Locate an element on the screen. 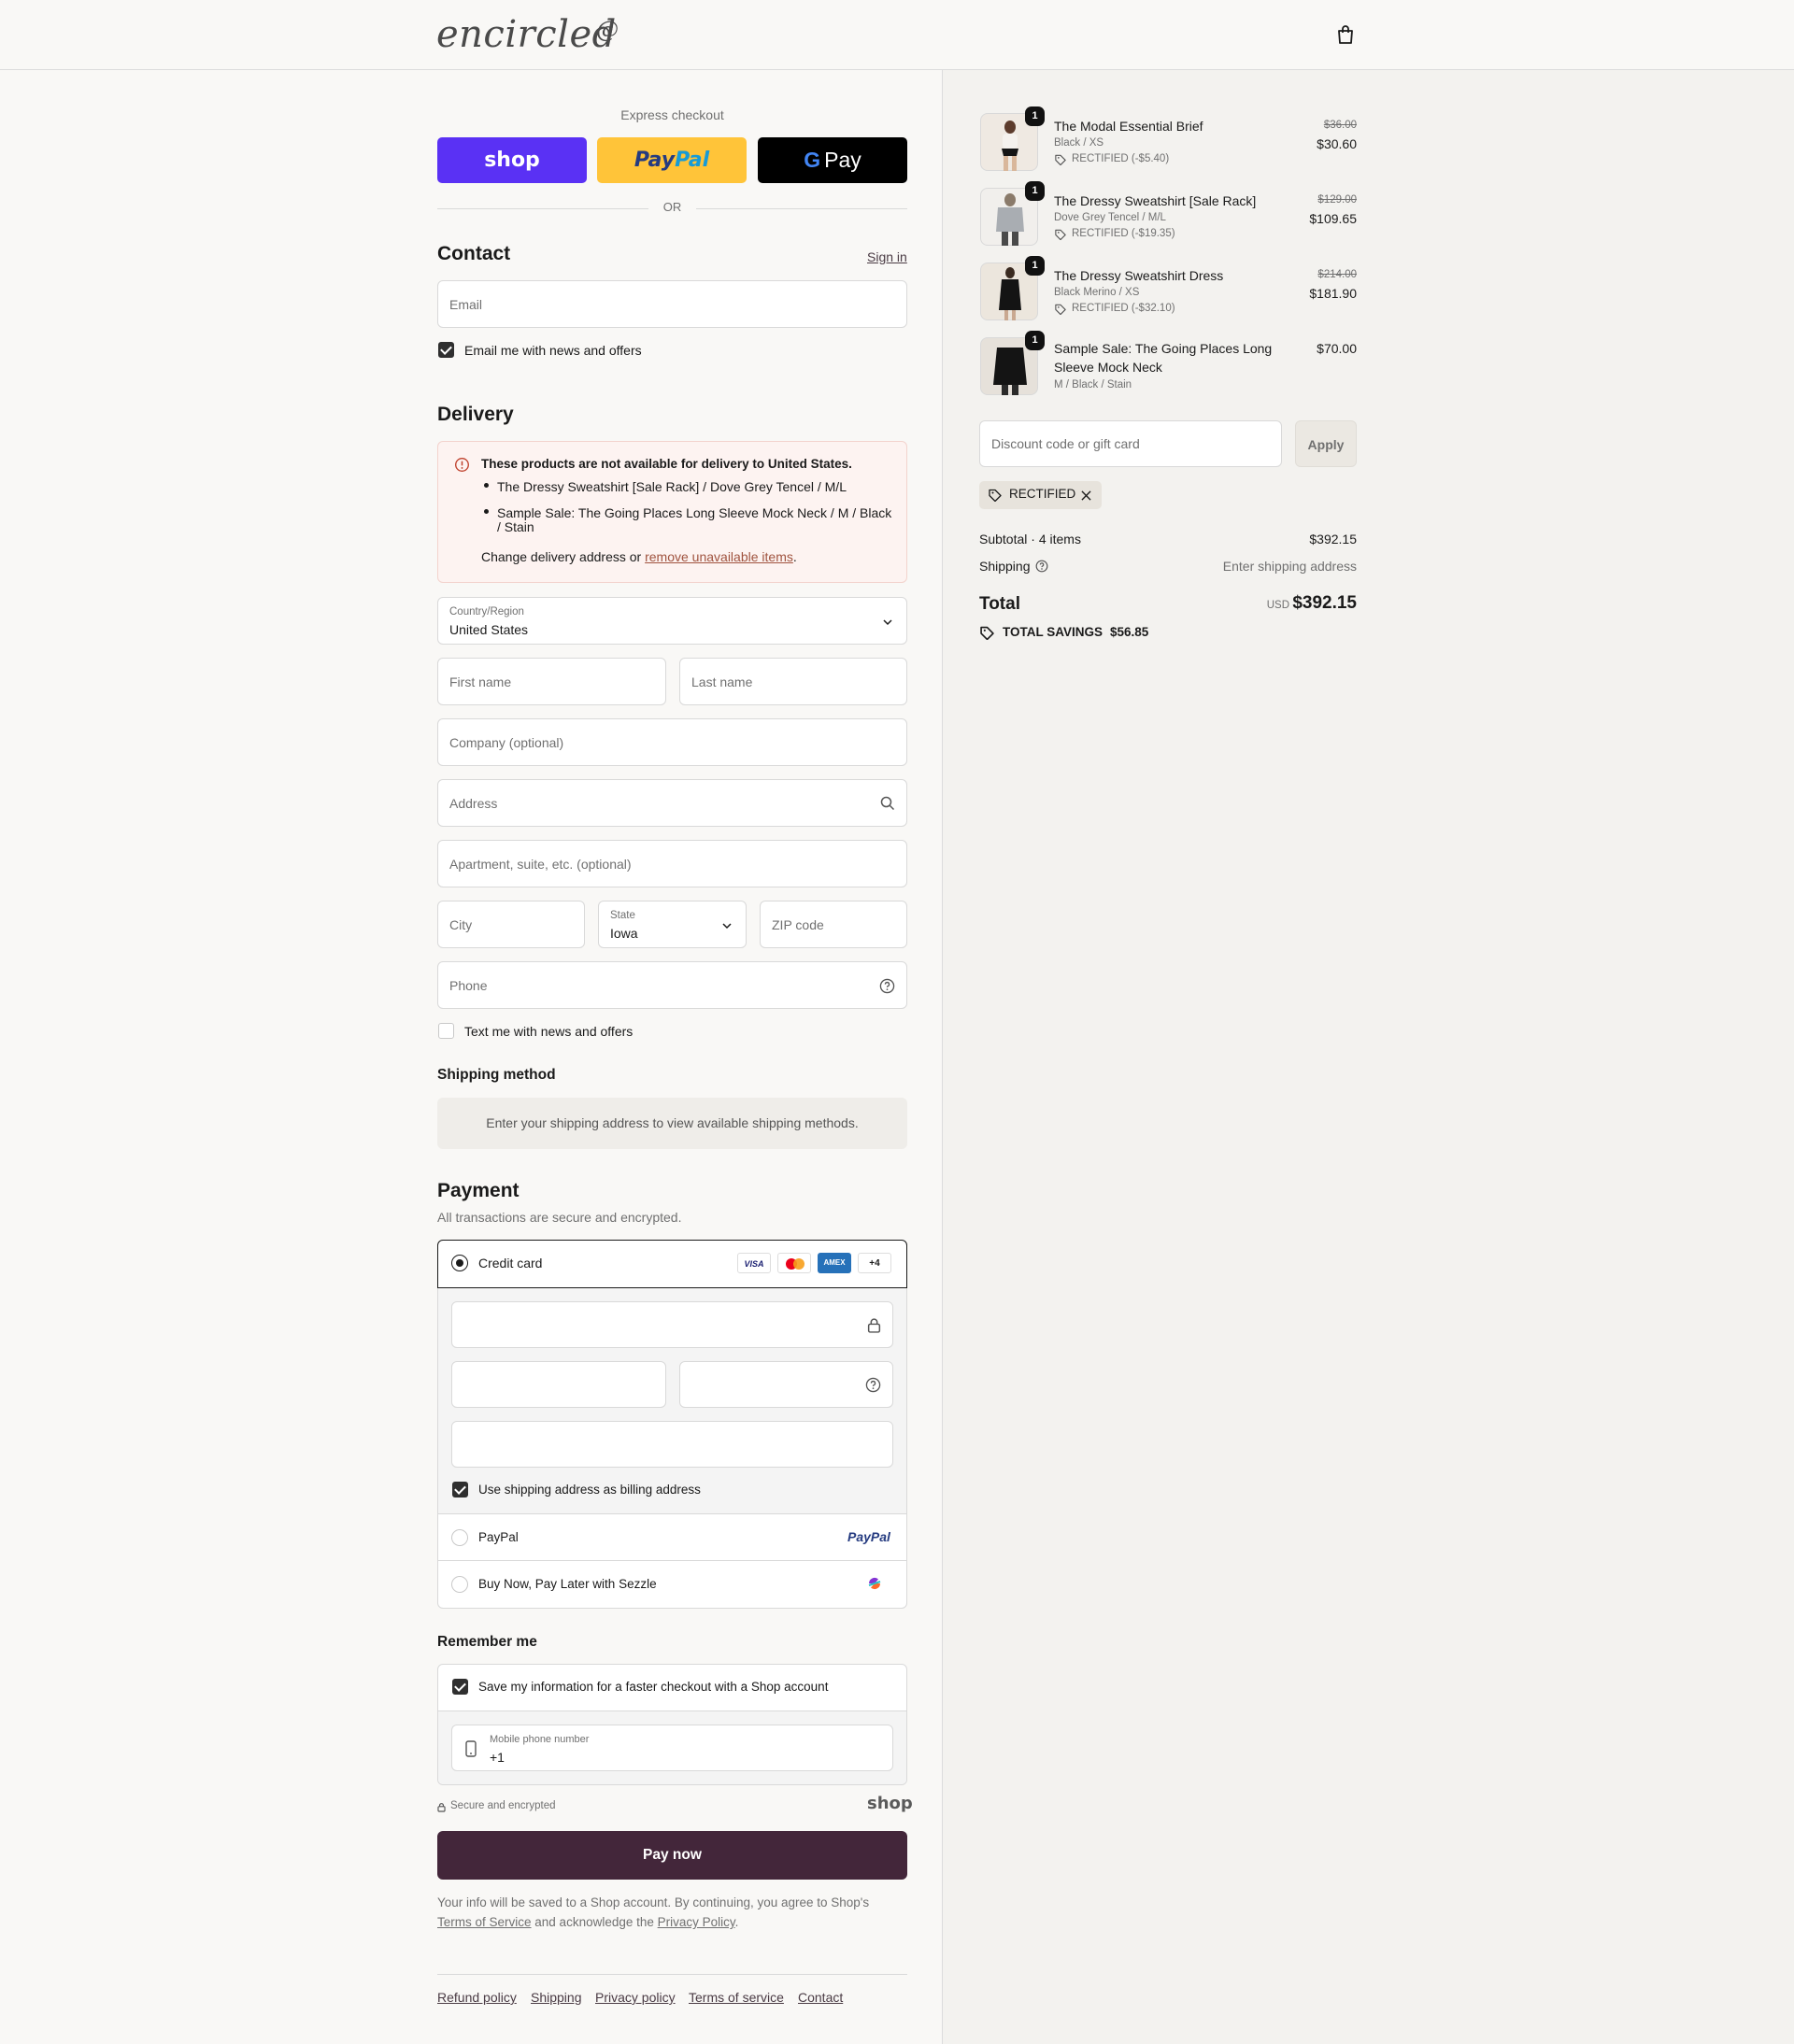 The image size is (1794, 2044). more-cards-badge: +4 is located at coordinates (874, 1263).